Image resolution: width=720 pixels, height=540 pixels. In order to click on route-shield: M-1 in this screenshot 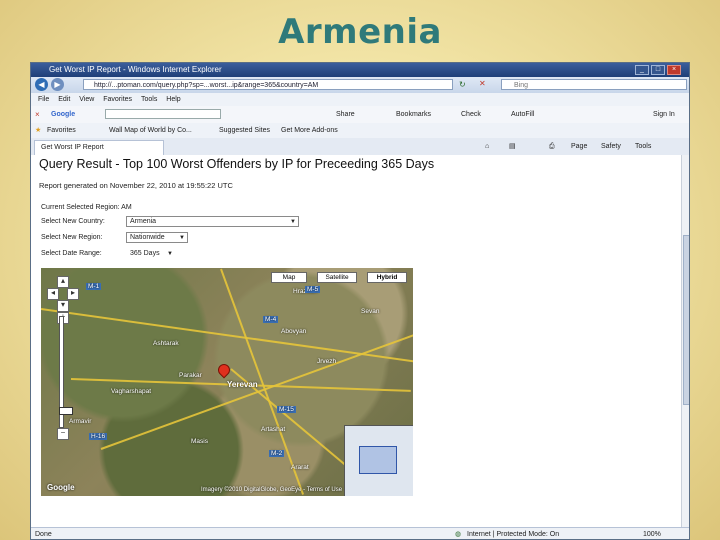, I will do `click(94, 286)`.